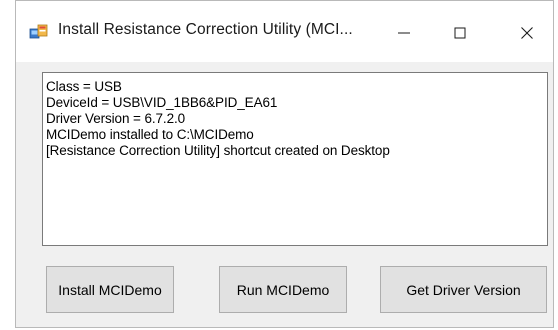 The height and width of the screenshot is (330, 558). Describe the element at coordinates (39, 31) in the screenshot. I see `installer-app-icon` at that location.